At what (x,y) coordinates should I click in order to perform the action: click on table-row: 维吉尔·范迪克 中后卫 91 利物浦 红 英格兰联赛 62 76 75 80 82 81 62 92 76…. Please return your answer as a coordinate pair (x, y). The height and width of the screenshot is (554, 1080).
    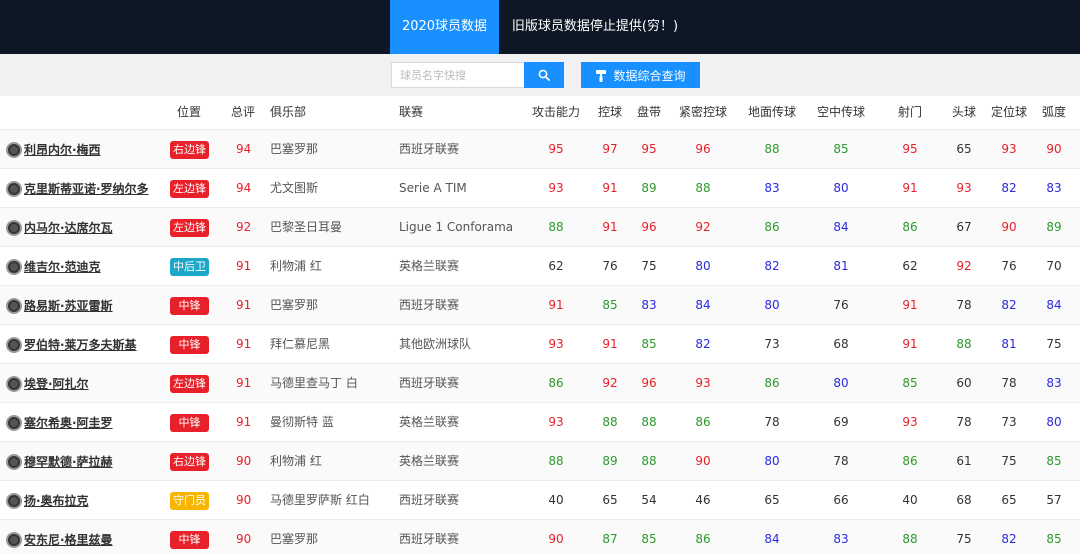
    Looking at the image, I should click on (540, 265).